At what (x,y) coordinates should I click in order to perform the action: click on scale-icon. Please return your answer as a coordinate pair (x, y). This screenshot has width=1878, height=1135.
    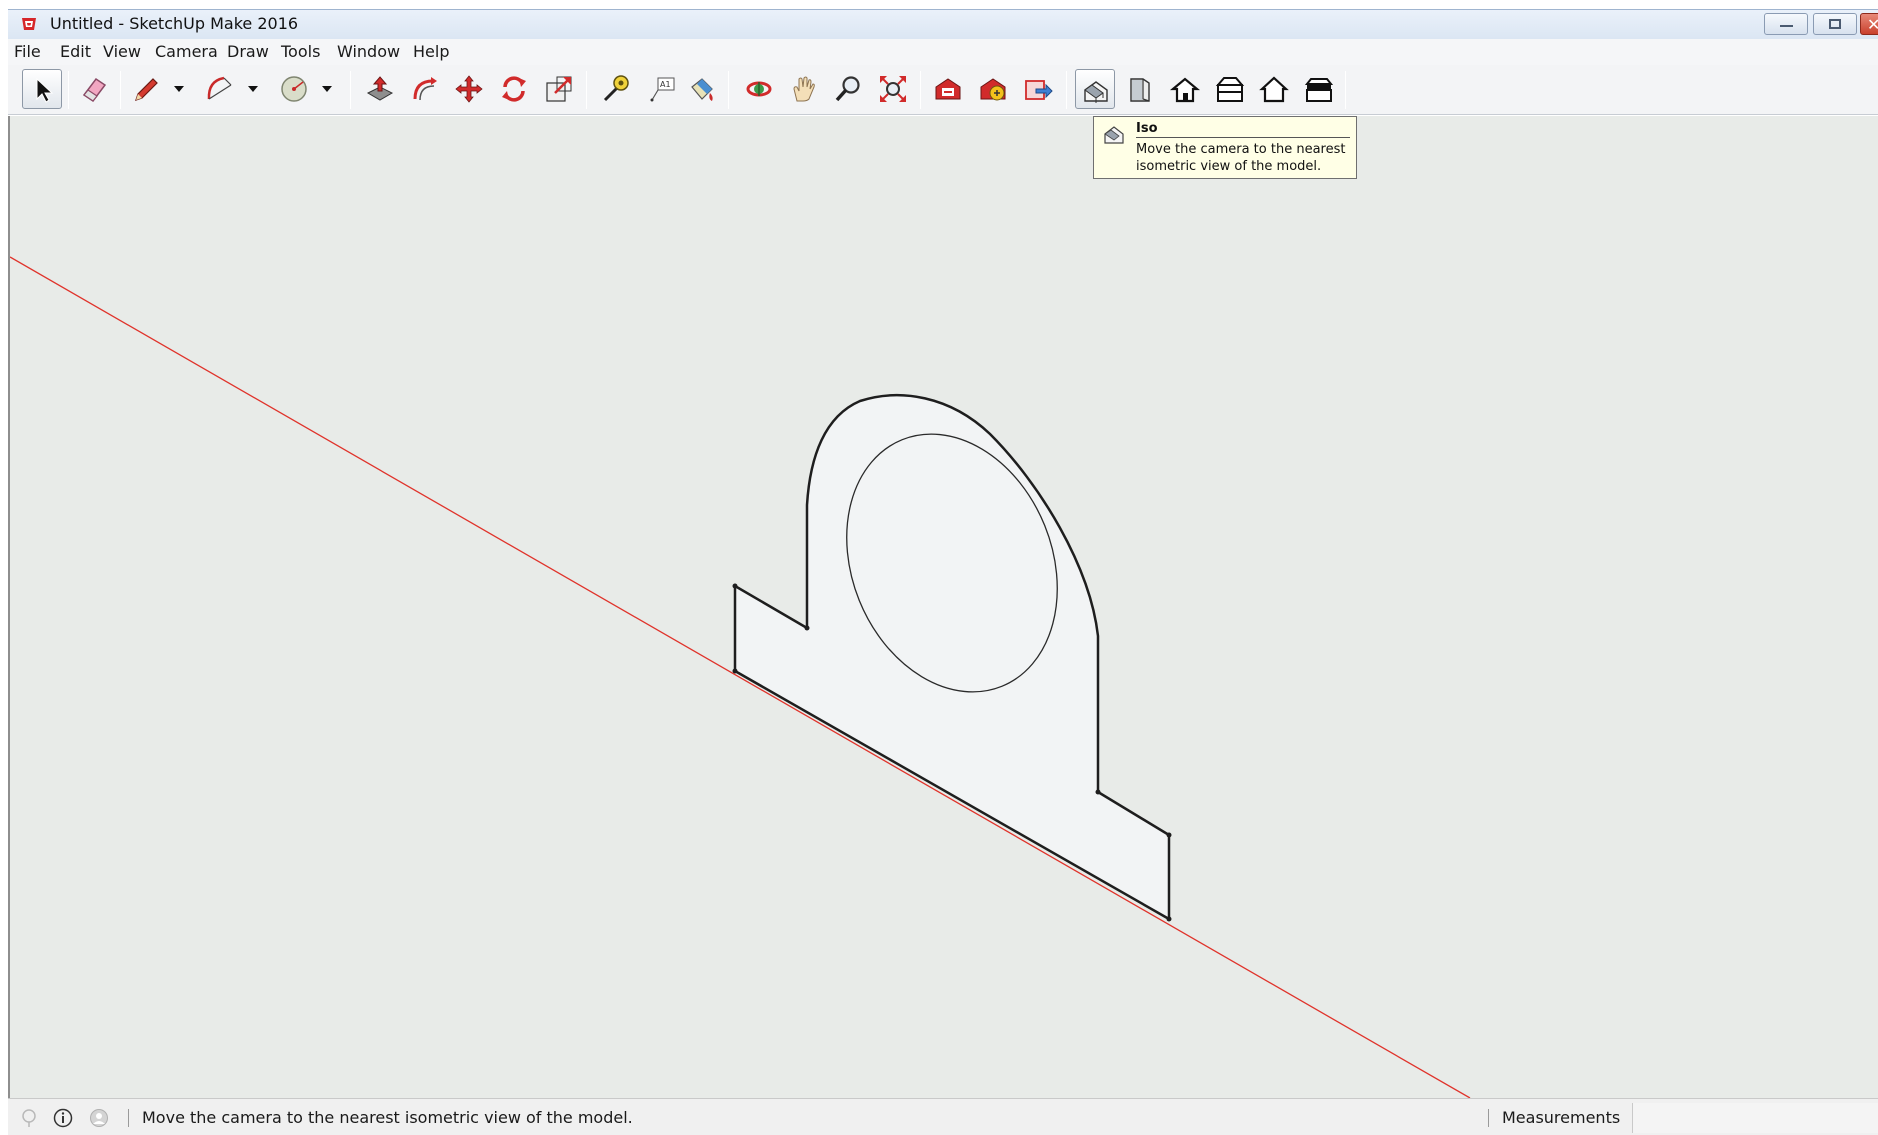
    Looking at the image, I should click on (559, 89).